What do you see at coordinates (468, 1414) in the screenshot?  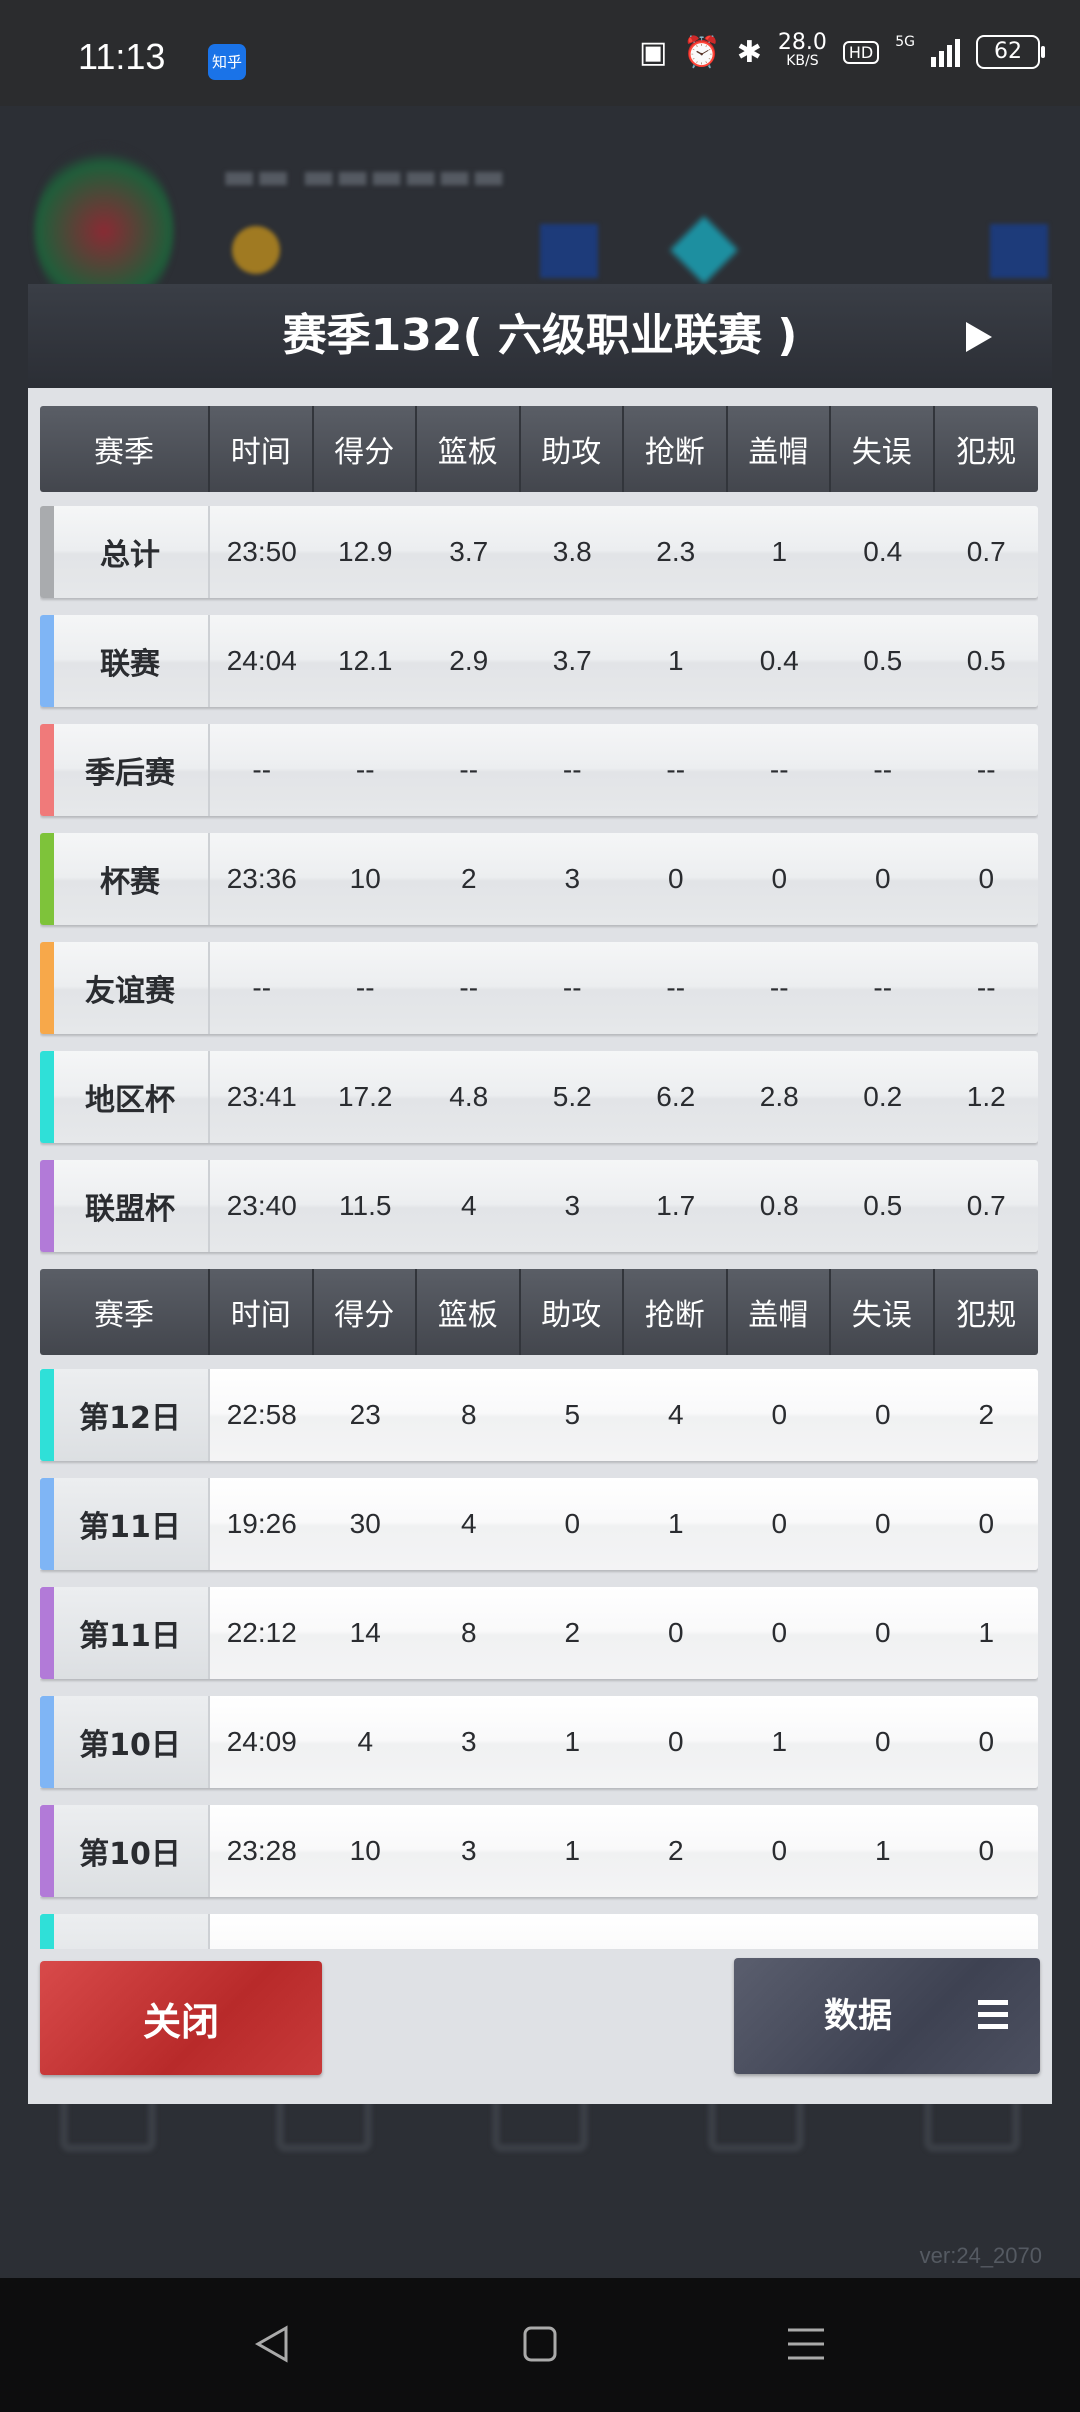 I see `stat-cell: 8` at bounding box center [468, 1414].